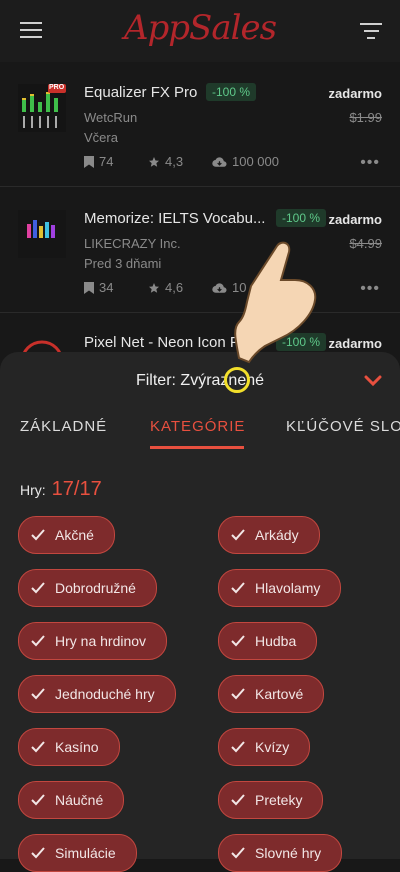  What do you see at coordinates (71, 800) in the screenshot?
I see `chip-naucne: Náučné` at bounding box center [71, 800].